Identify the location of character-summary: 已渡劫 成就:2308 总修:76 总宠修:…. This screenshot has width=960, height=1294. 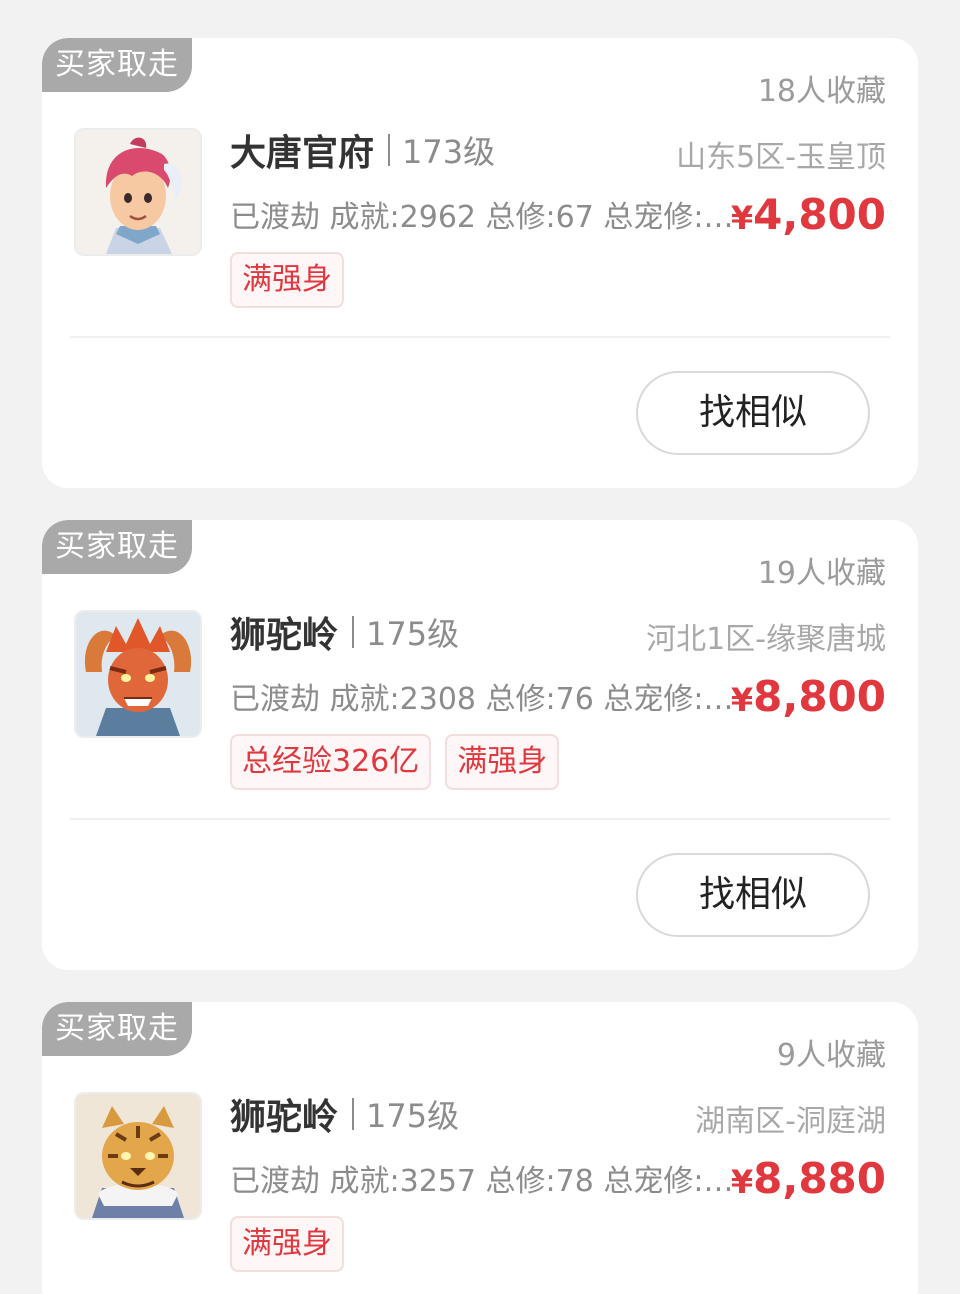
(482, 699).